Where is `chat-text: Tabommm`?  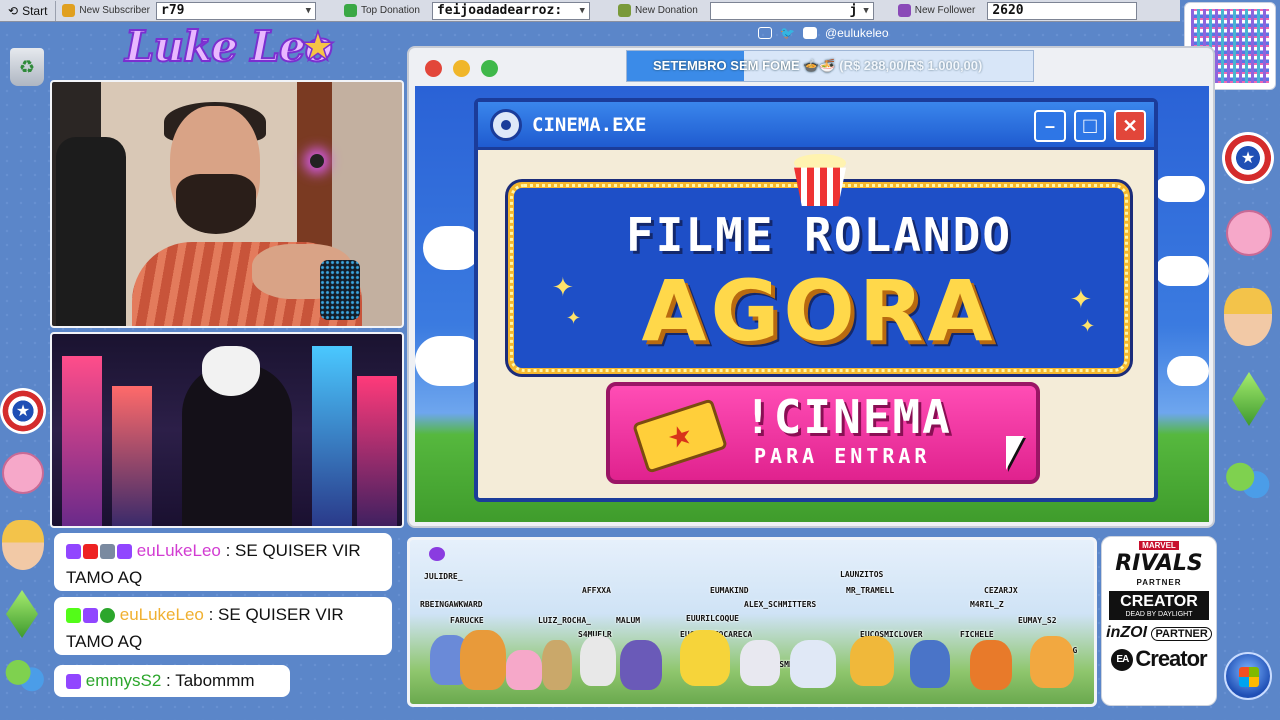 chat-text: Tabommm is located at coordinates (215, 680).